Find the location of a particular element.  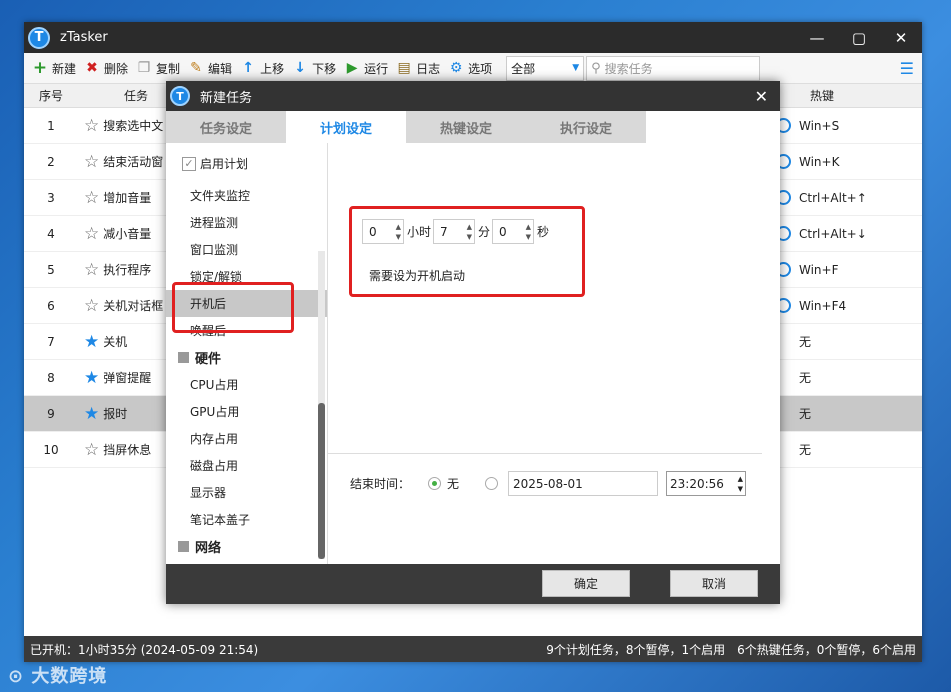

task-name: 搜索选中文 is located at coordinates (133, 126).